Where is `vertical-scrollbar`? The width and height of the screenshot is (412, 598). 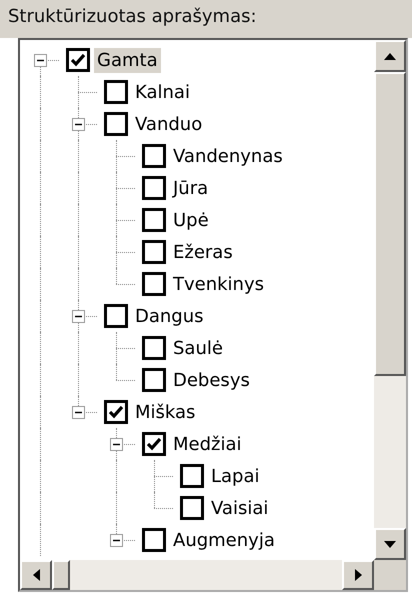 vertical-scrollbar is located at coordinates (390, 300).